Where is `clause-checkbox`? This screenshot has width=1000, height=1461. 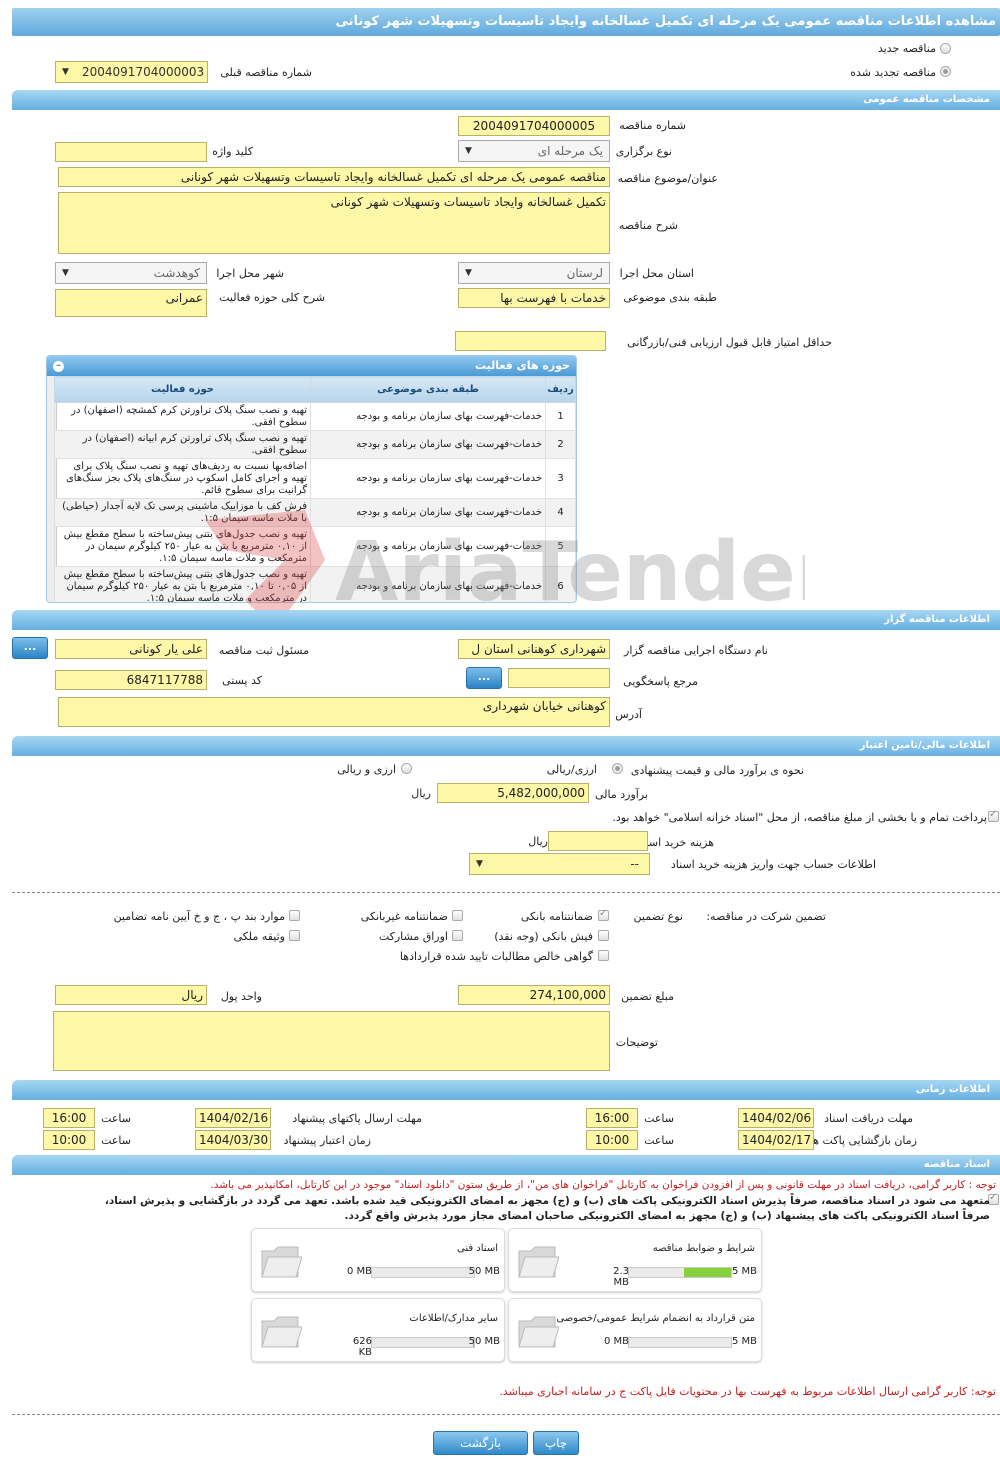 clause-checkbox is located at coordinates (294, 915).